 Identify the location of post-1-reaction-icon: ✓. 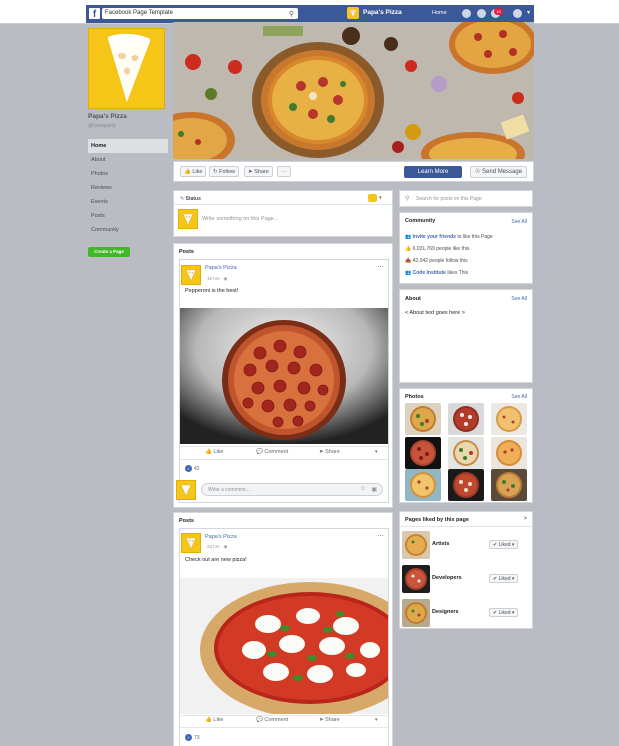
(188, 468).